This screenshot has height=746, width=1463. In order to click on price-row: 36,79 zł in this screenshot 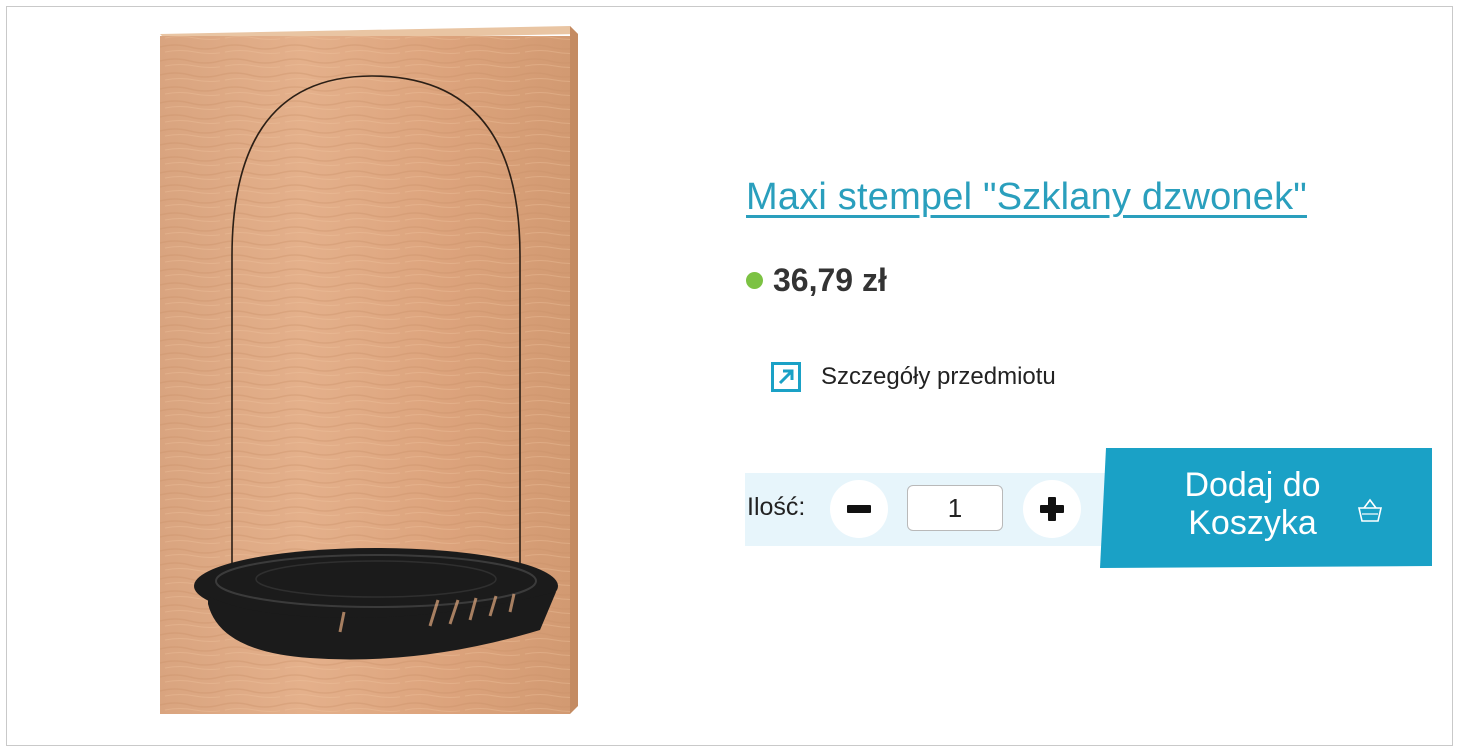, I will do `click(816, 280)`.